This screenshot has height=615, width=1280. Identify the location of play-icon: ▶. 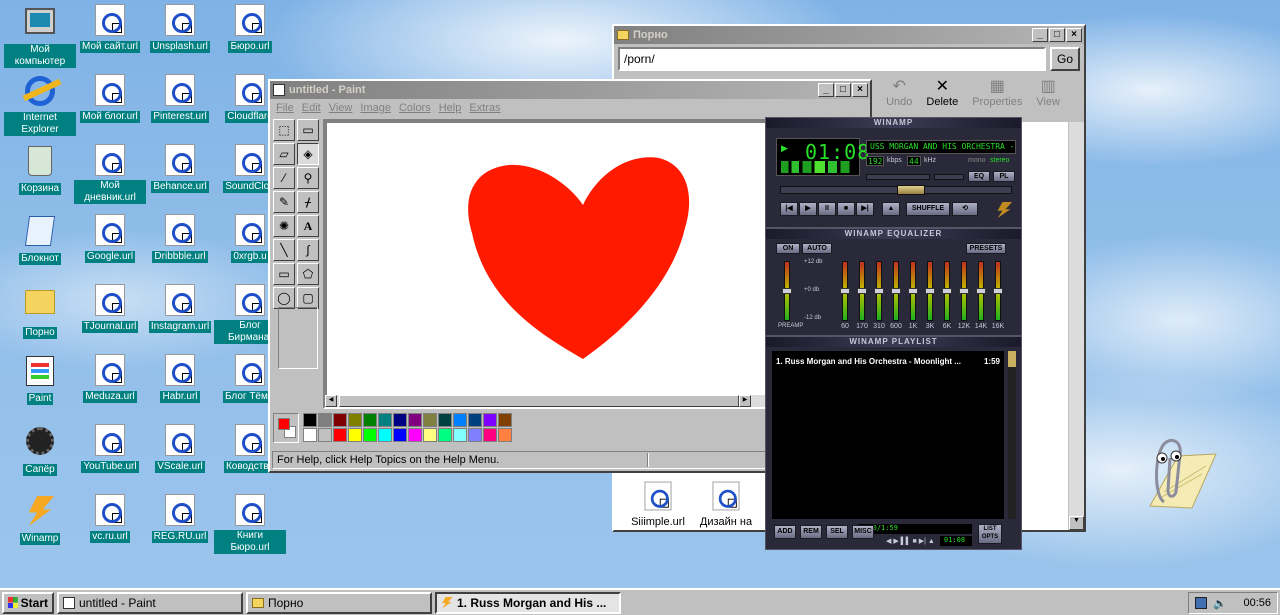
(808, 209).